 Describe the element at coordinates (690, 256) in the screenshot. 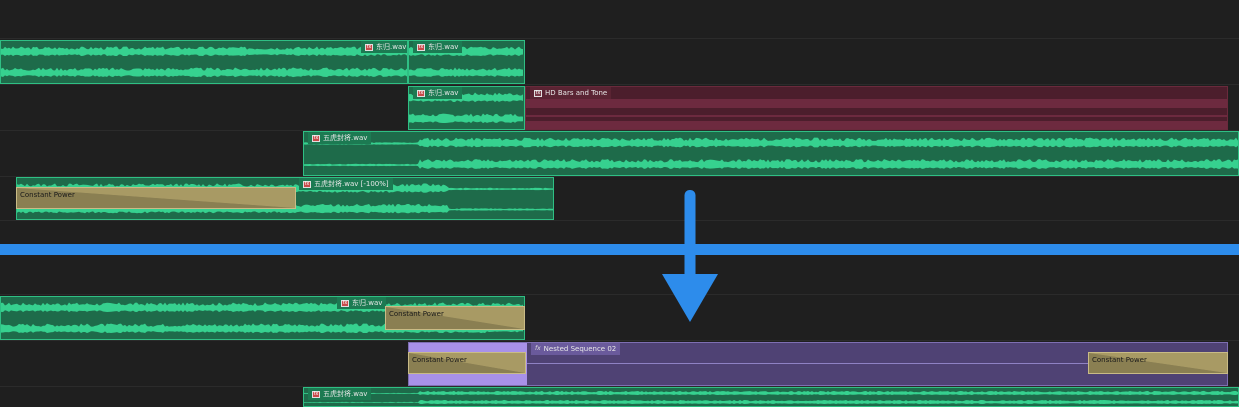

I see `down-arrow-icon` at that location.